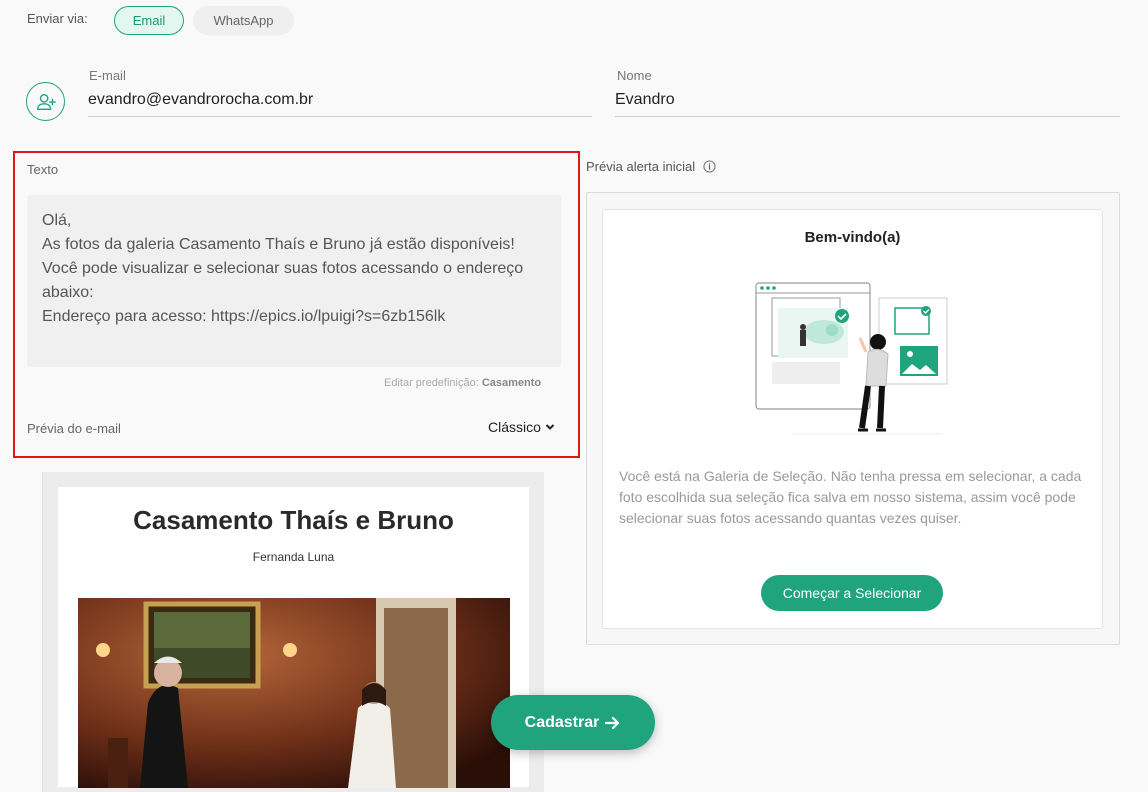 This screenshot has height=792, width=1148. I want to click on edit-preset-value: Casamento, so click(511, 383).